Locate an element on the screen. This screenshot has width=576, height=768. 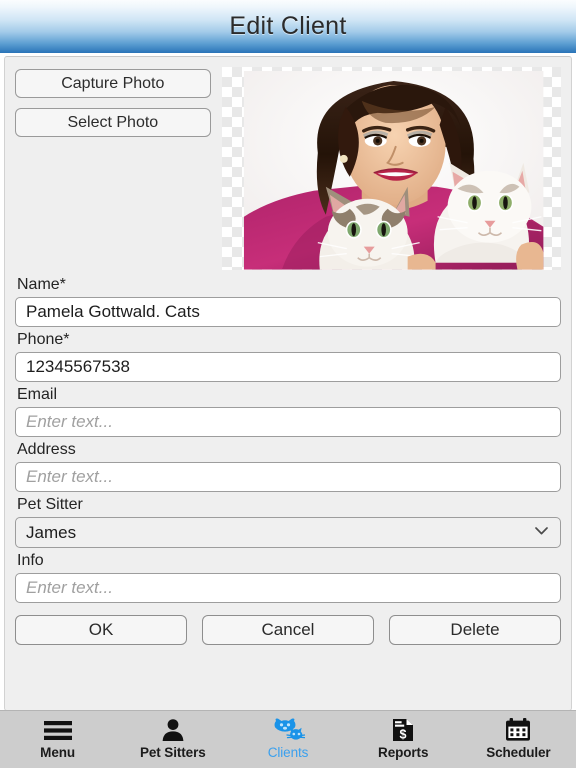
delete-button: Delete is located at coordinates (475, 630).